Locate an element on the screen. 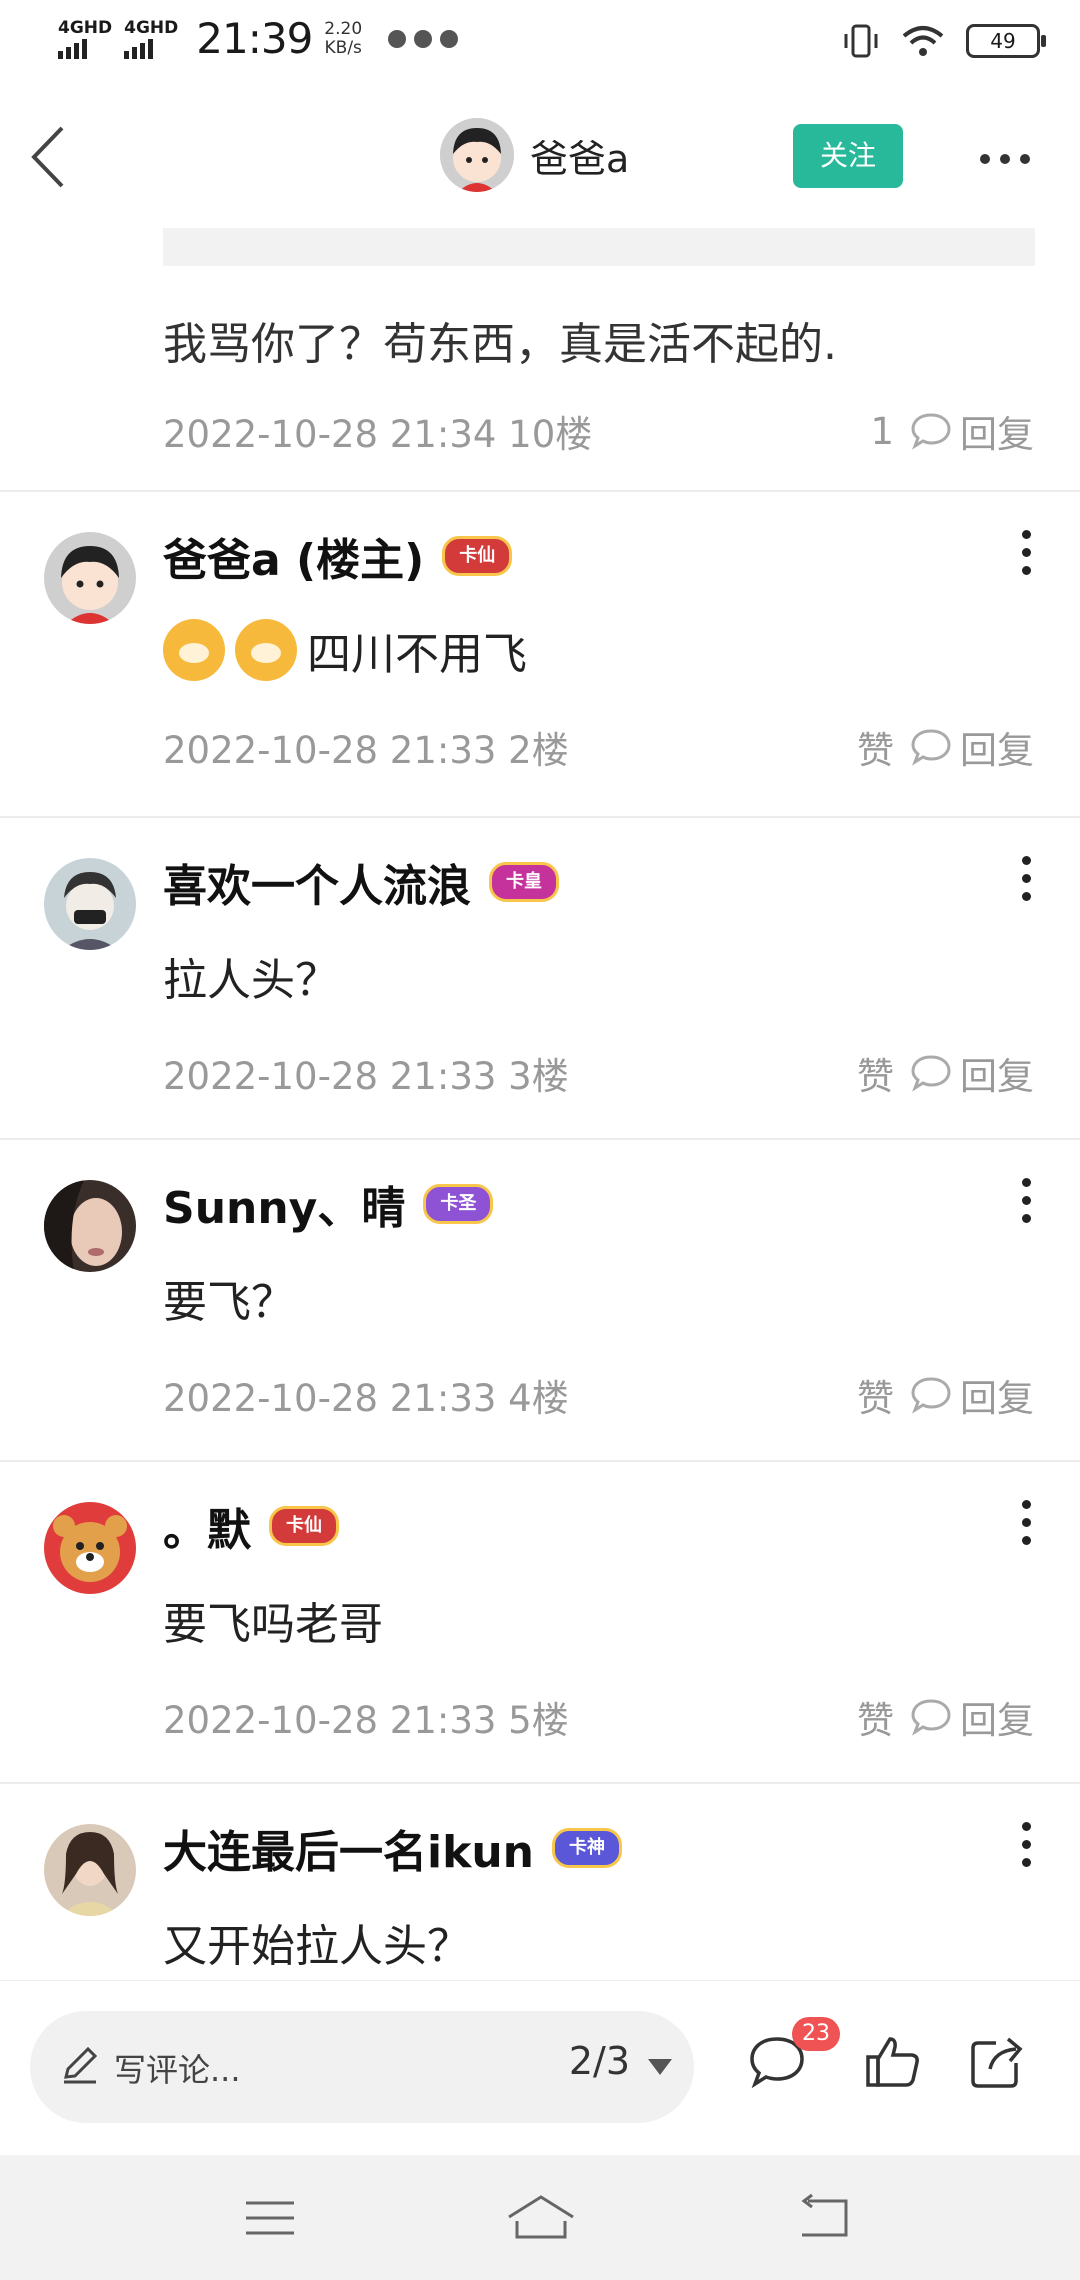 The image size is (1080, 2280). thread-author: 爸爸a is located at coordinates (534, 155).